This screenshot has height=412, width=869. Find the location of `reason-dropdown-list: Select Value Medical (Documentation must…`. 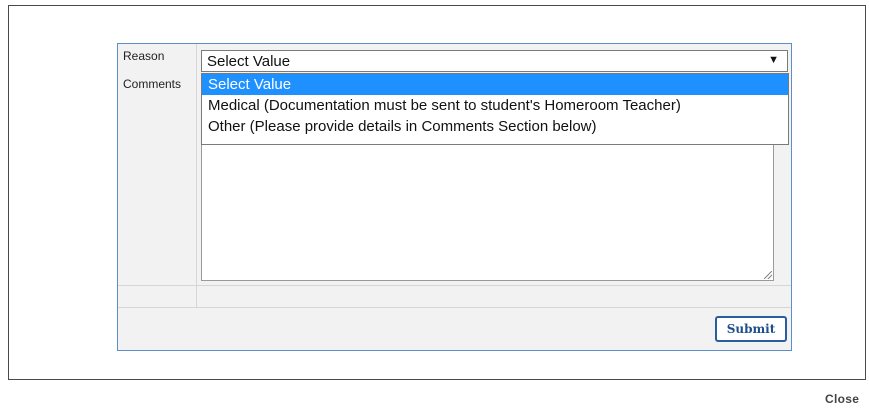

reason-dropdown-list: Select Value Medical (Documentation must… is located at coordinates (495, 109).